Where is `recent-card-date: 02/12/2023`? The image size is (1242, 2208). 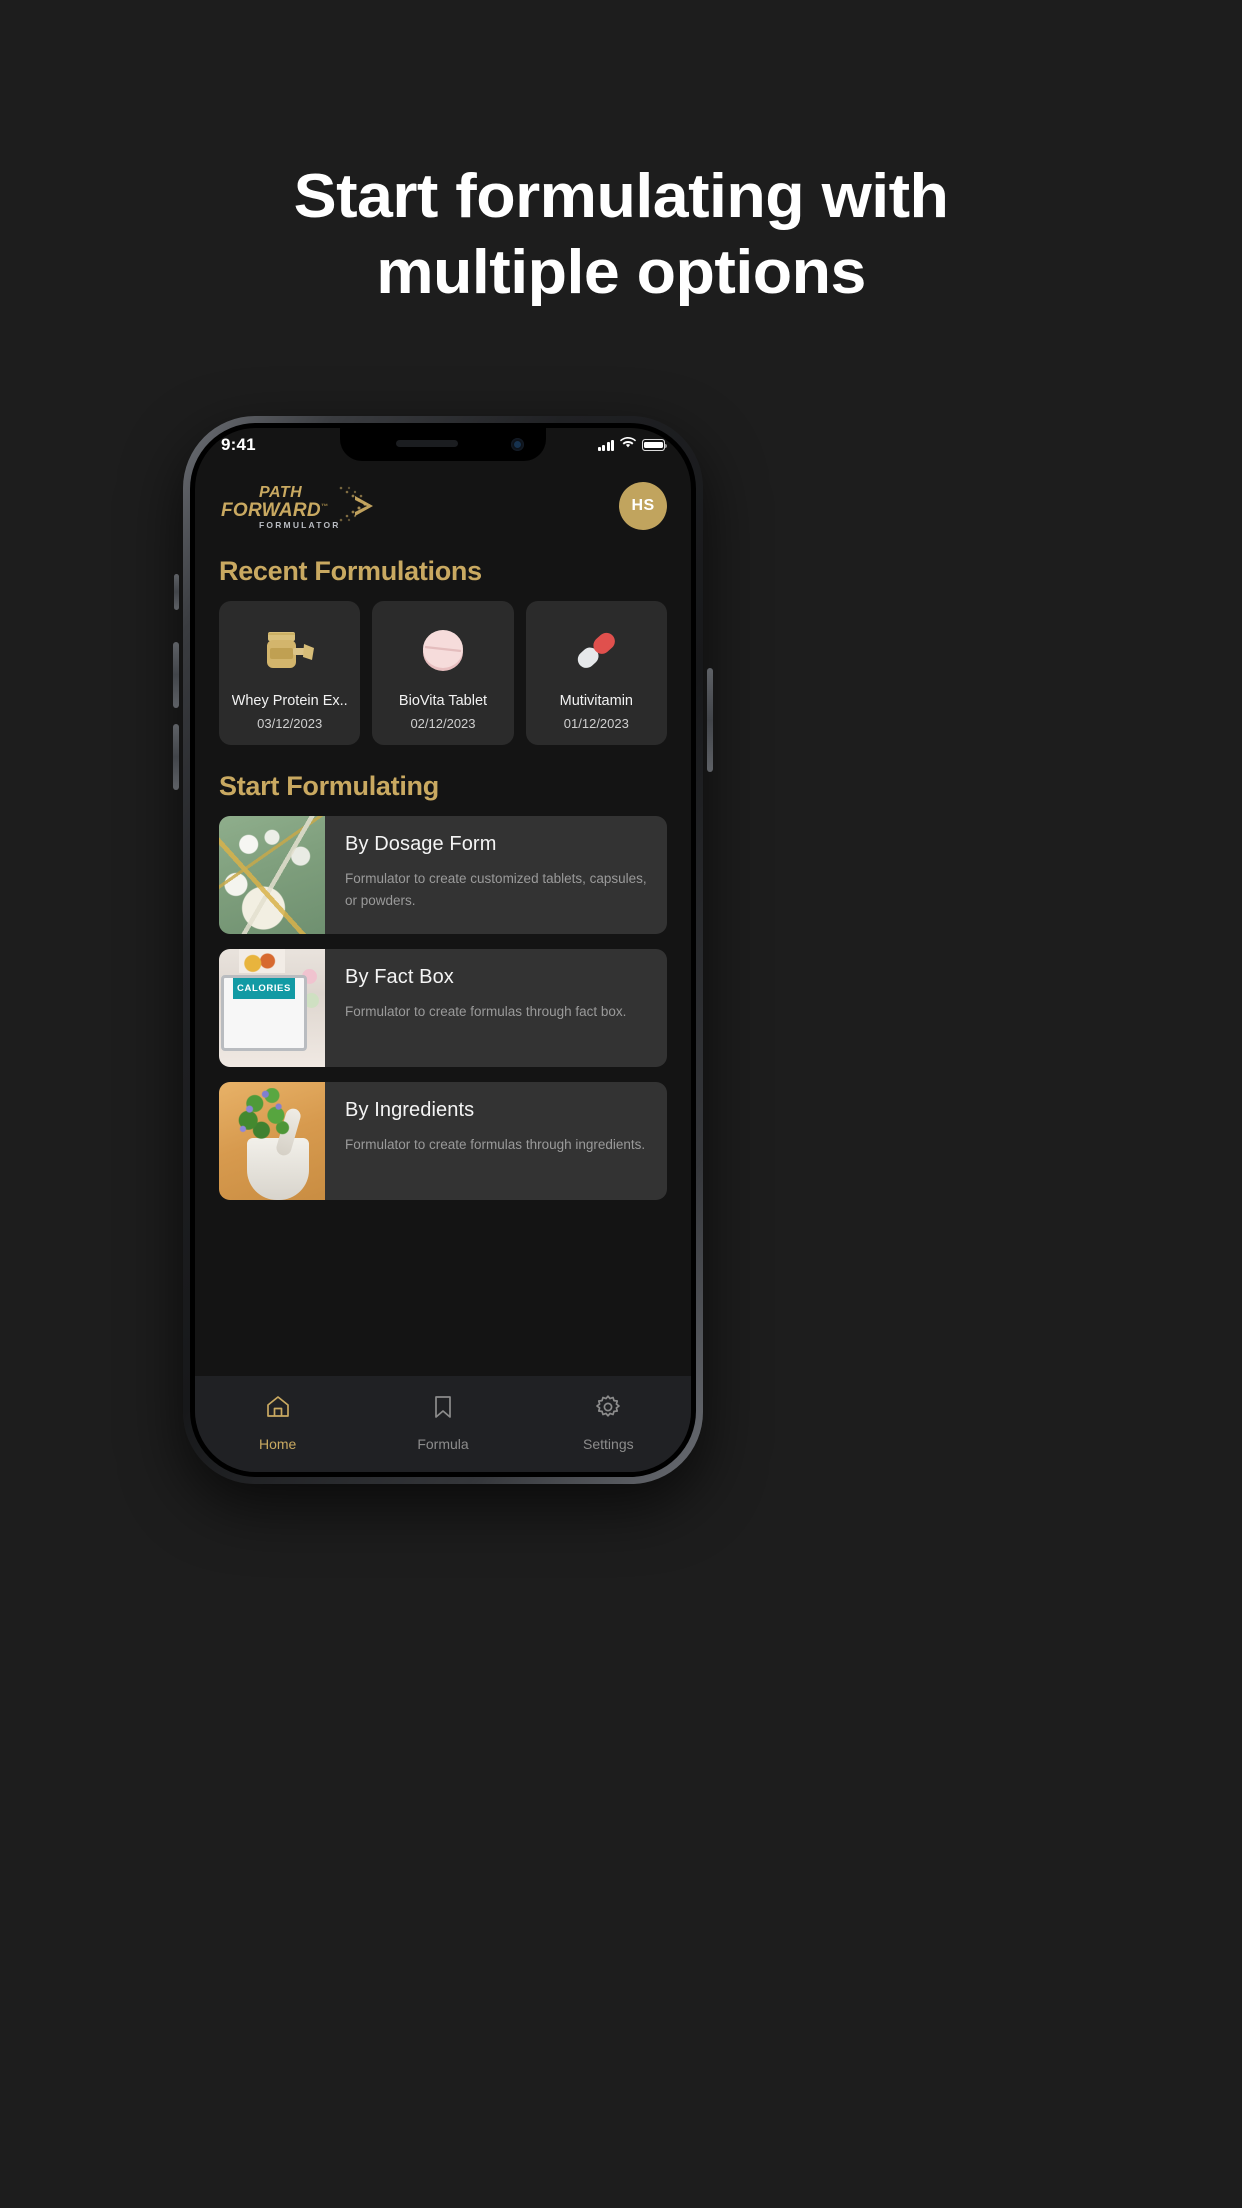 recent-card-date: 02/12/2023 is located at coordinates (443, 723).